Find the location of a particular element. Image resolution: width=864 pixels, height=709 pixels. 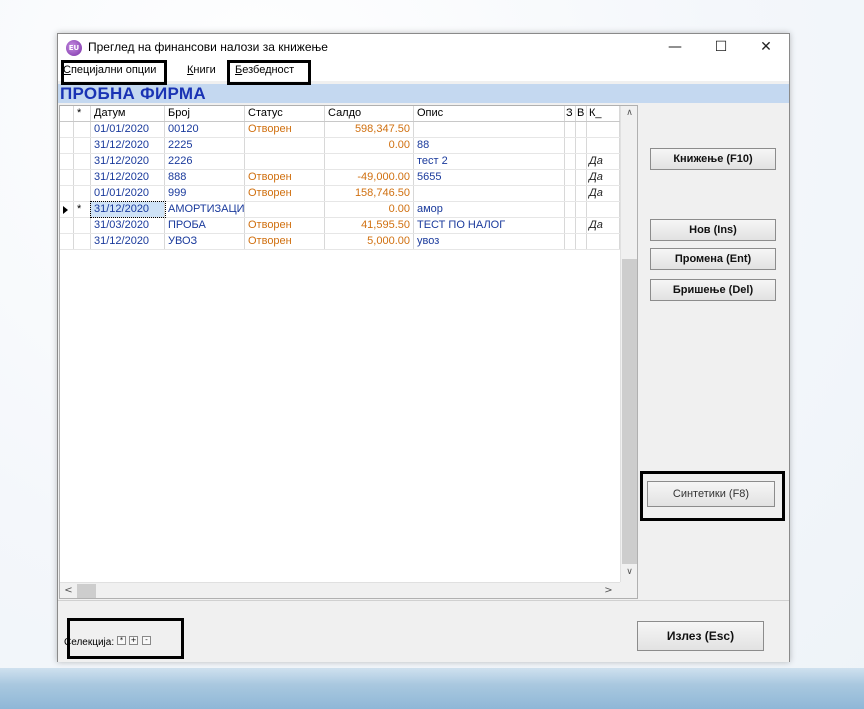

new-button: Нов (Ins) is located at coordinates (713, 230).